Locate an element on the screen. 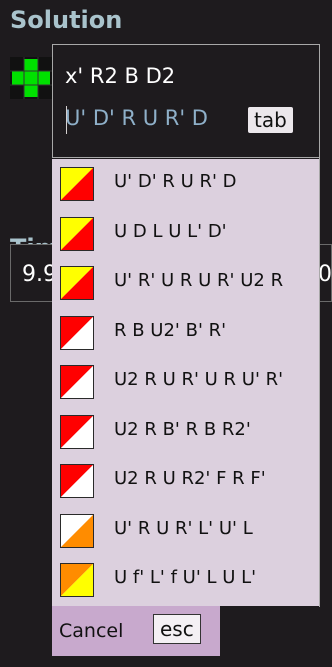 The height and width of the screenshot is (667, 332). suggestion-item: U' D' R U R' D is located at coordinates (186, 183).